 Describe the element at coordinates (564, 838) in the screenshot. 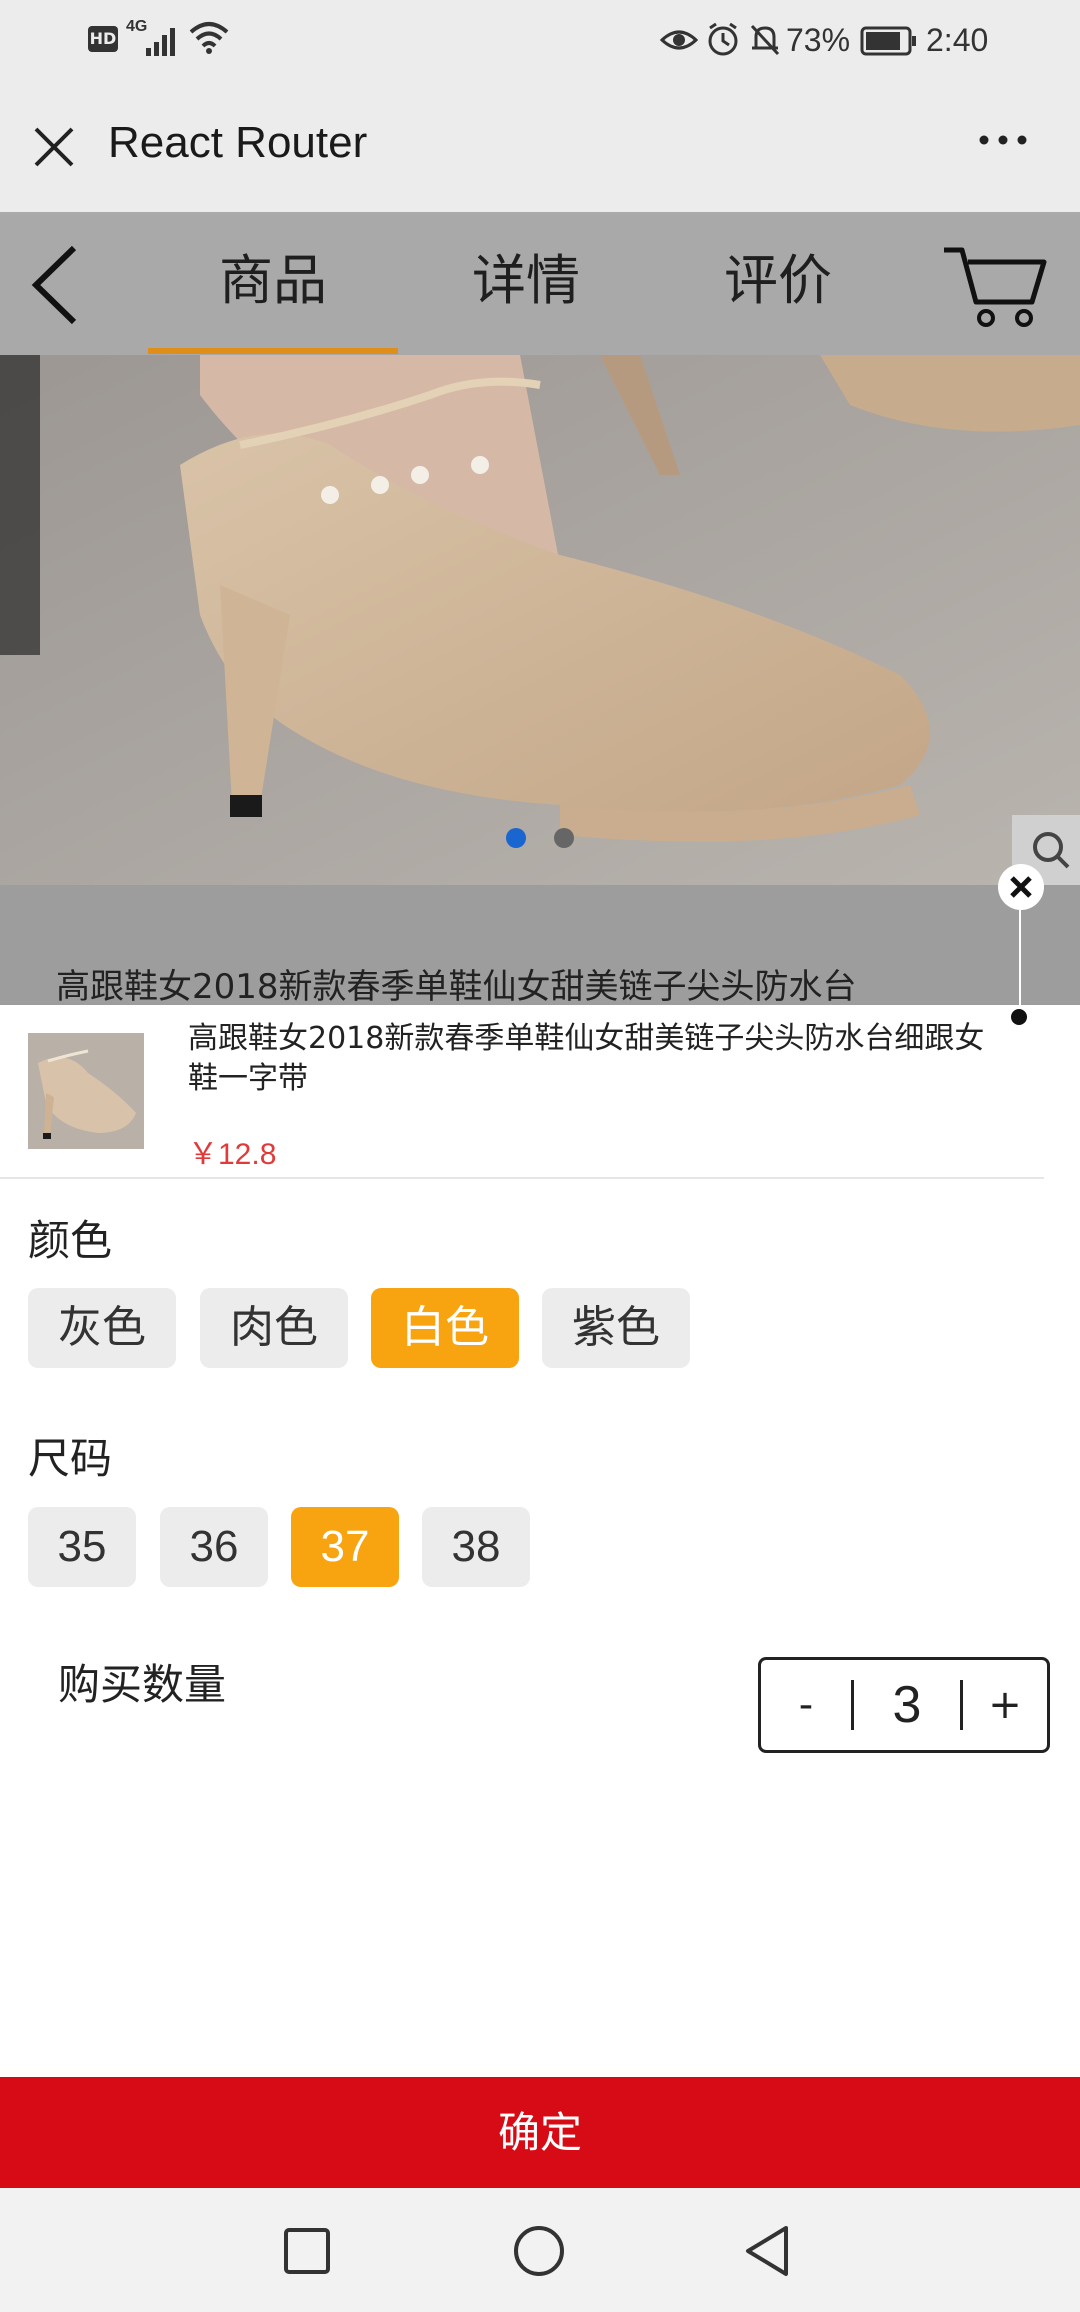

I see `carousel-dot` at that location.